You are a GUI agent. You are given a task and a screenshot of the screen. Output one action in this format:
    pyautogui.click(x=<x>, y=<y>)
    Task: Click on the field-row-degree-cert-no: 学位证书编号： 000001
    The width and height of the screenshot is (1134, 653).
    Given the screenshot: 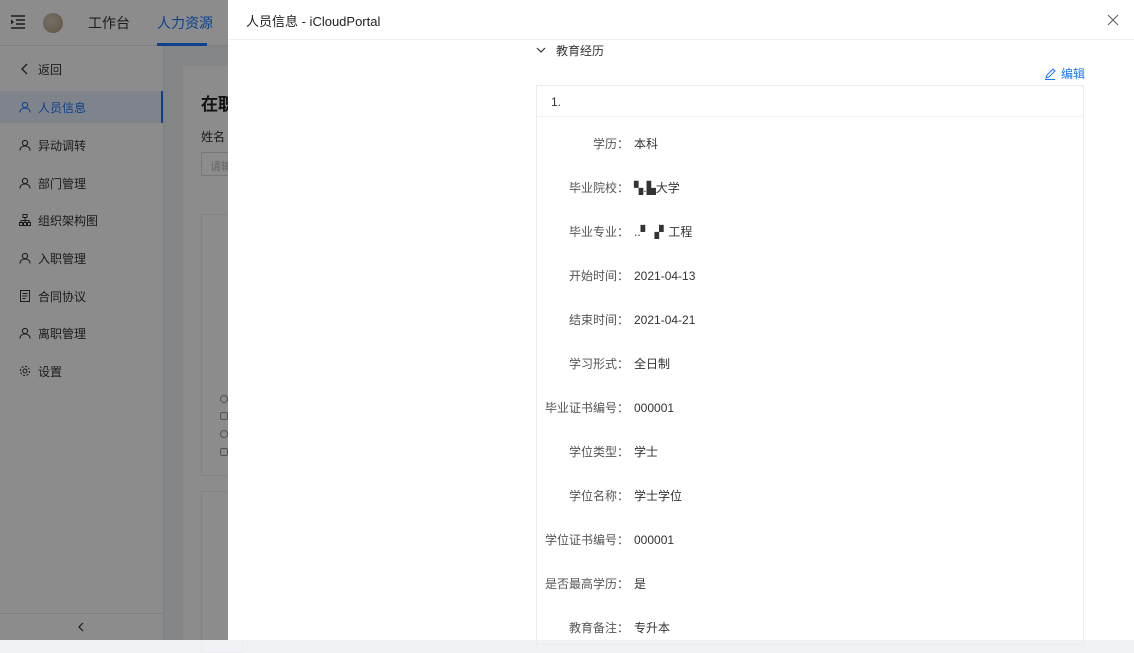 What is the action you would take?
    pyautogui.click(x=811, y=540)
    